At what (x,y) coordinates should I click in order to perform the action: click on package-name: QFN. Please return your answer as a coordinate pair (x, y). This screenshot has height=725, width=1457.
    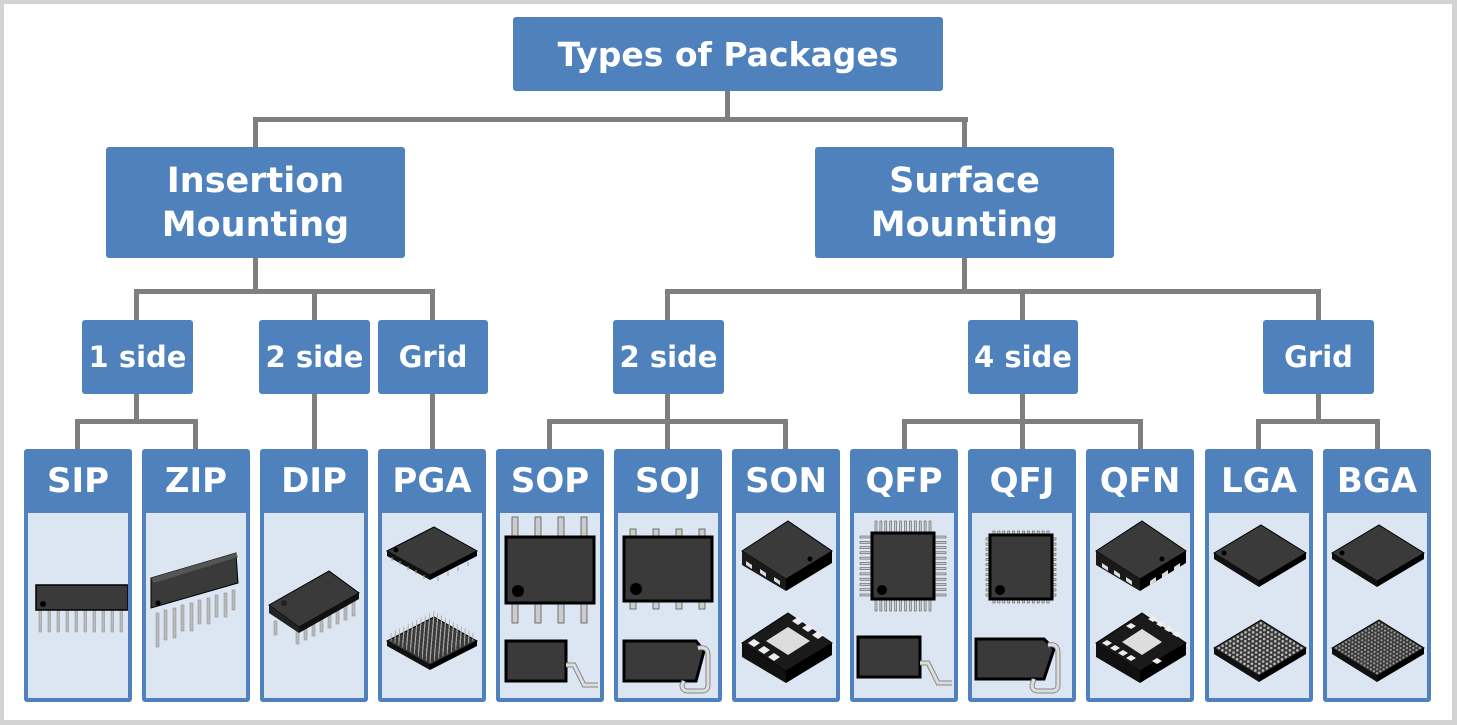
    Looking at the image, I should click on (1140, 481).